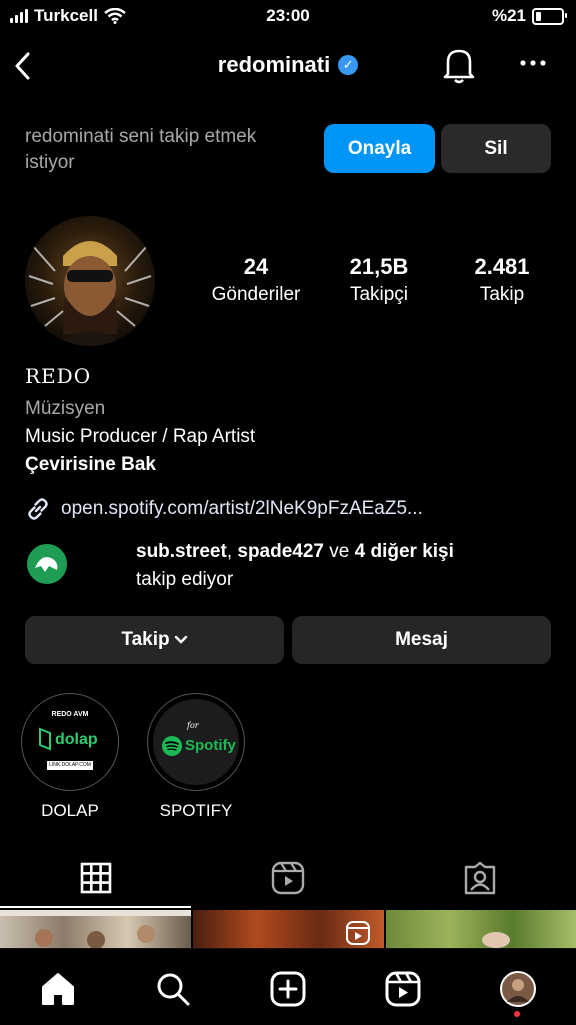  What do you see at coordinates (181, 551) in the screenshot?
I see `follower-name: sub.street` at bounding box center [181, 551].